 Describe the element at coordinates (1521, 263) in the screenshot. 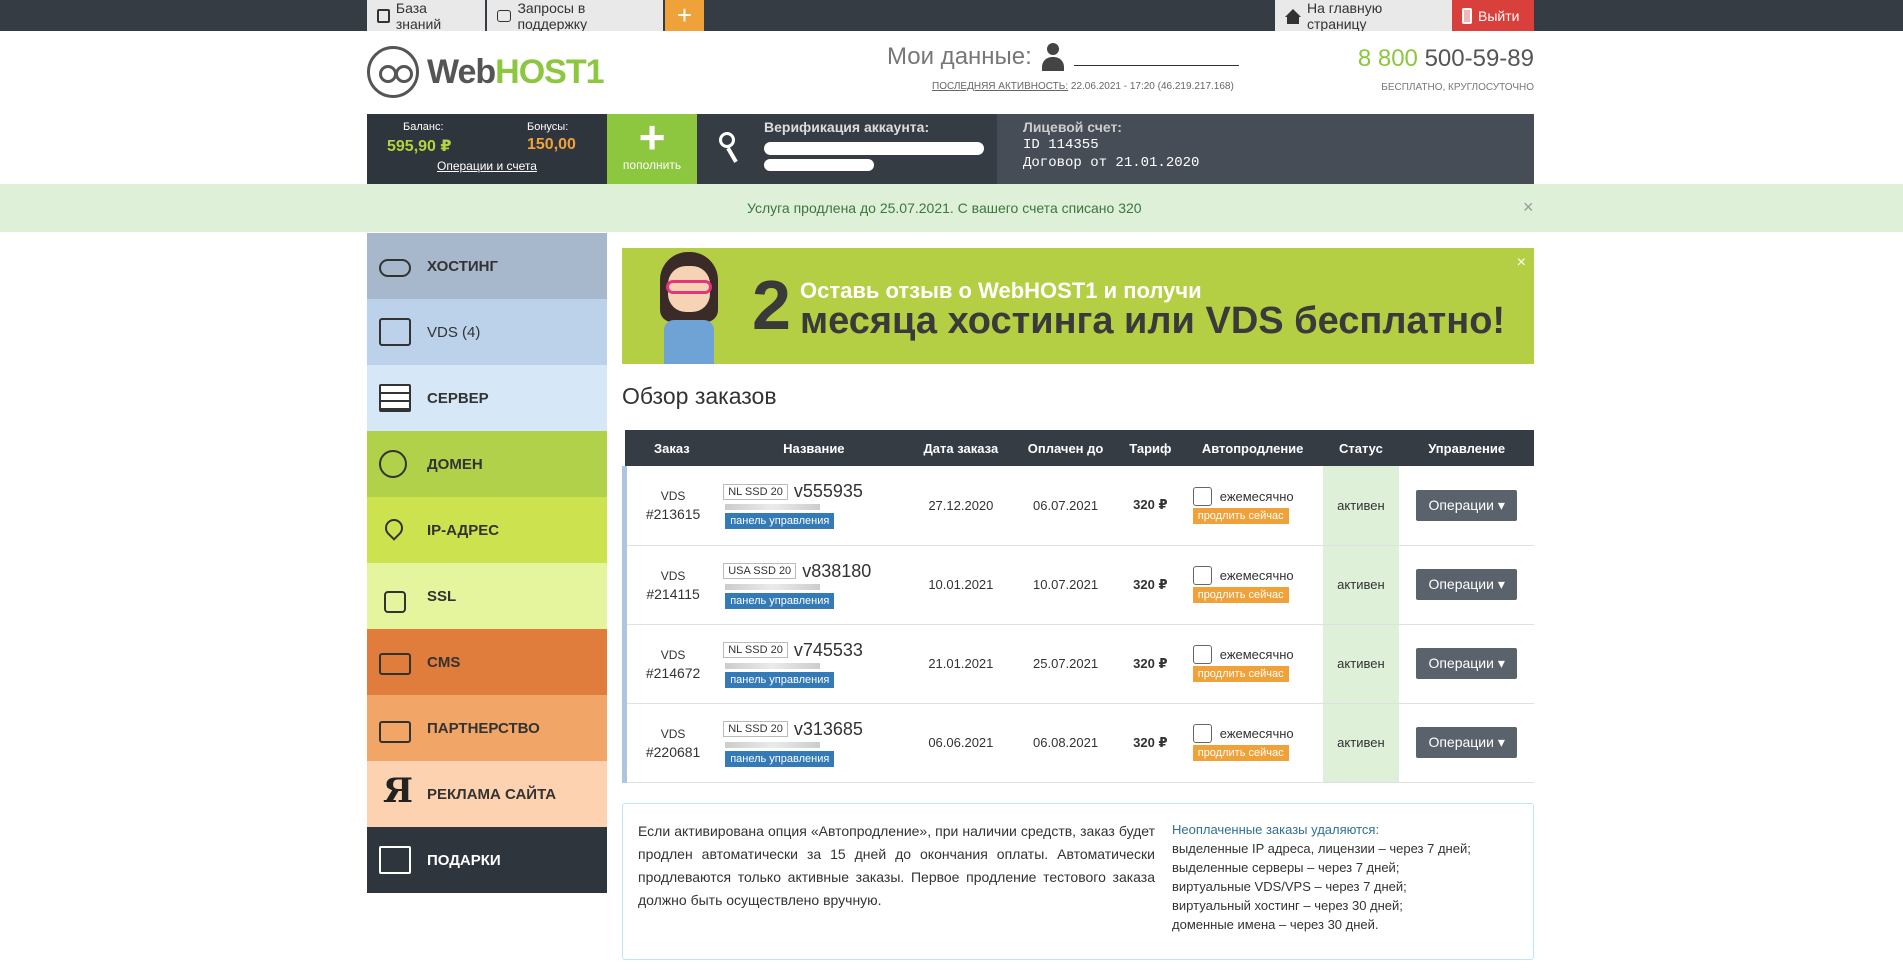

I see `banner-close-icon: ×` at that location.